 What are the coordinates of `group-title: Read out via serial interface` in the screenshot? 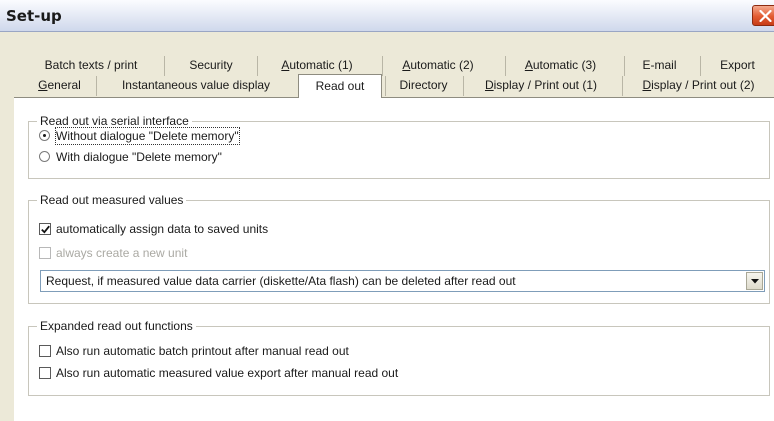 It's located at (114, 121).